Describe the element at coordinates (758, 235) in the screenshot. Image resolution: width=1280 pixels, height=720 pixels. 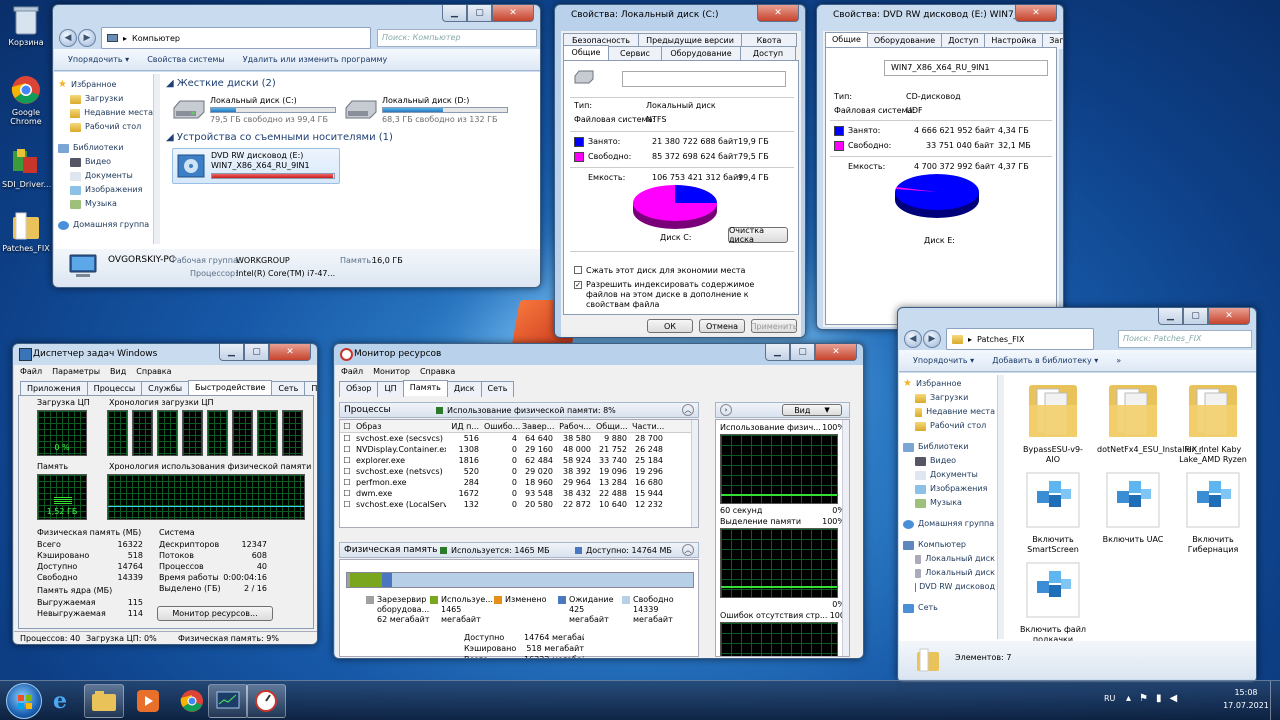
I see `disk-cleanup-button: Очистка диска` at that location.